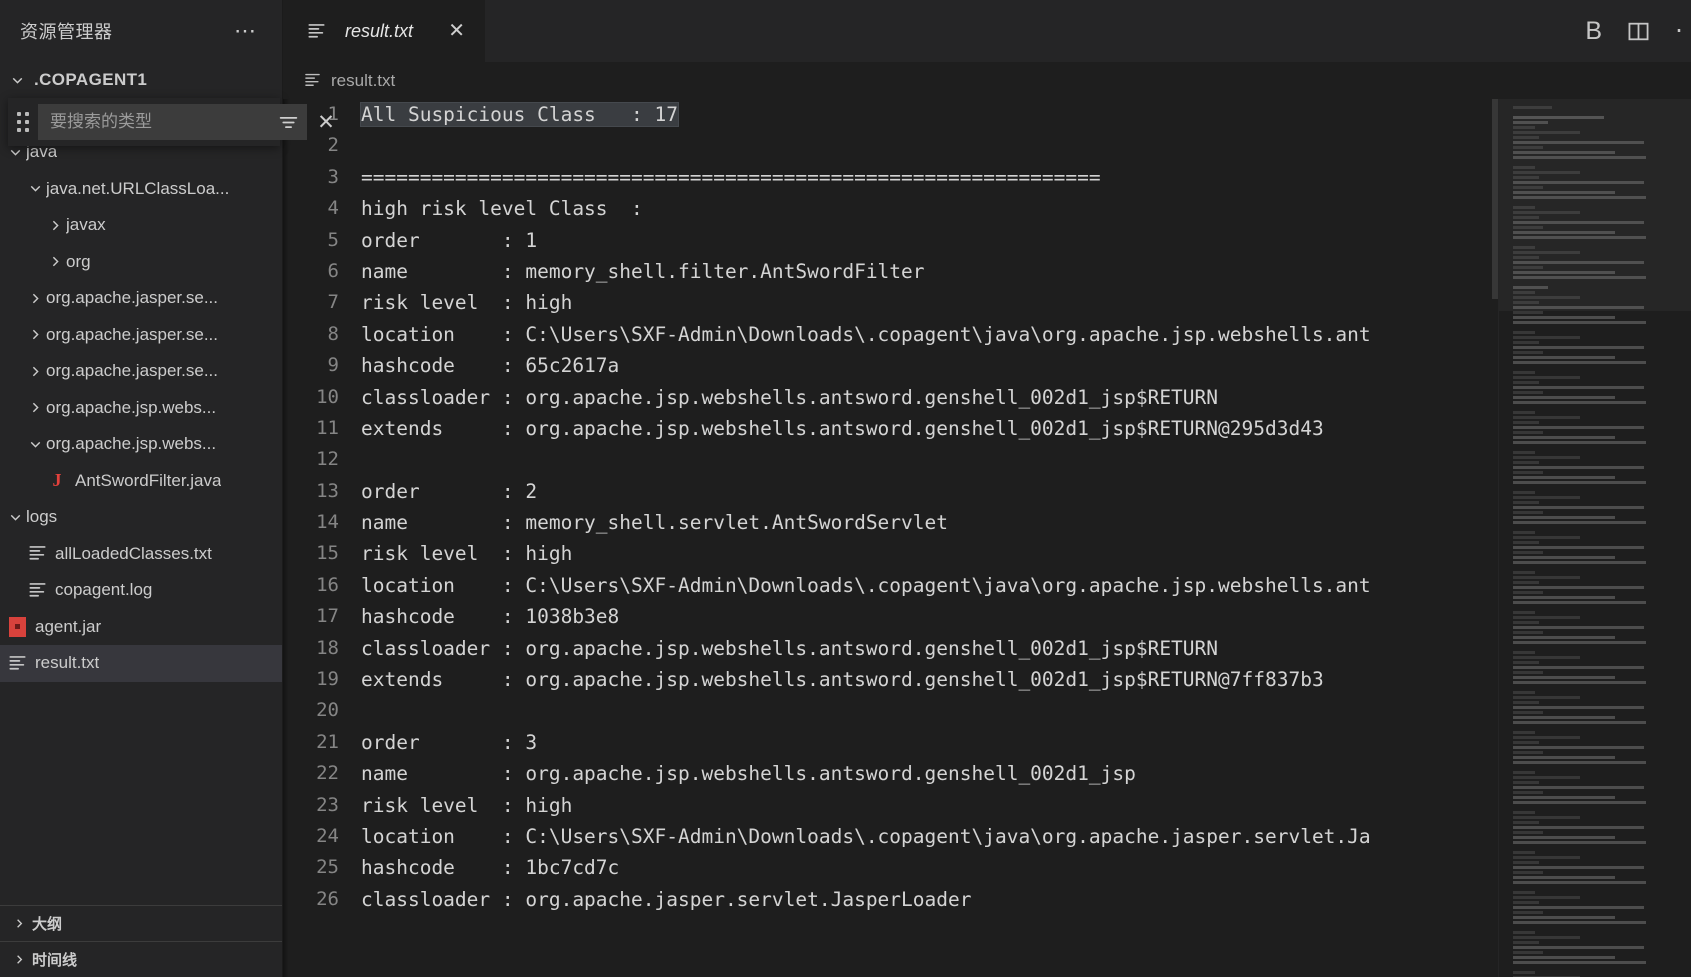 This screenshot has height=977, width=1691. What do you see at coordinates (141, 554) in the screenshot?
I see `tree-item-allloadedclasses.txt: allLoadedClasses.txt` at bounding box center [141, 554].